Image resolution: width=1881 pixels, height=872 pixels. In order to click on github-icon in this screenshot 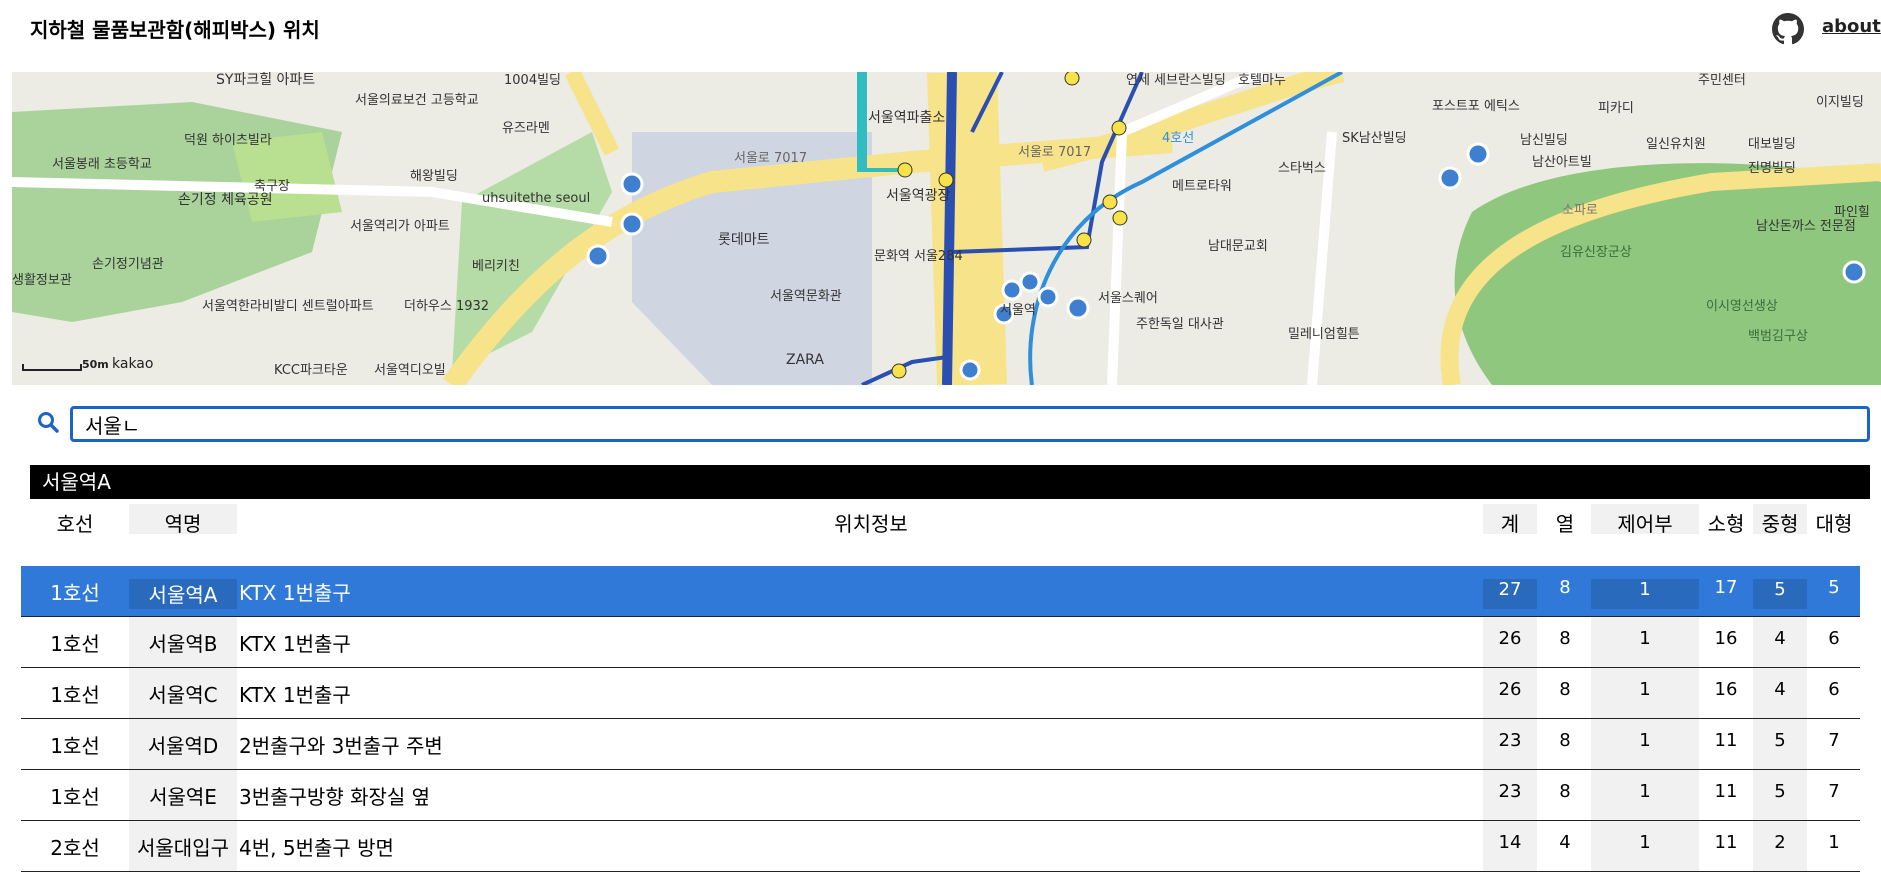, I will do `click(1788, 29)`.